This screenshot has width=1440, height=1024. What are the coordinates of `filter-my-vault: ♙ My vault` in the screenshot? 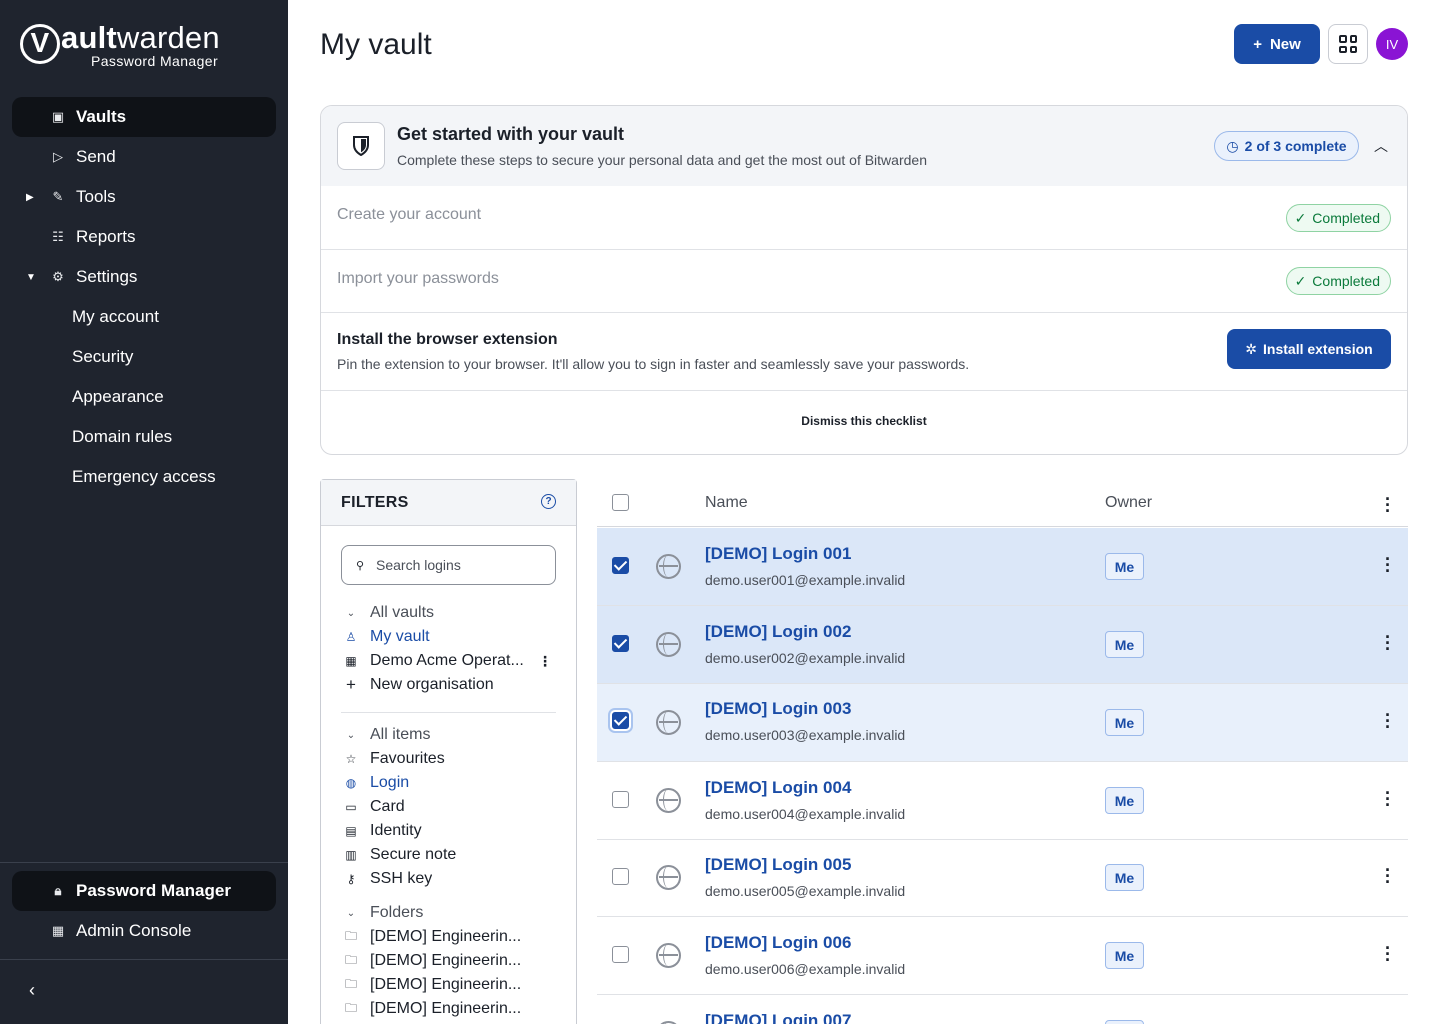 It's located at (448, 637).